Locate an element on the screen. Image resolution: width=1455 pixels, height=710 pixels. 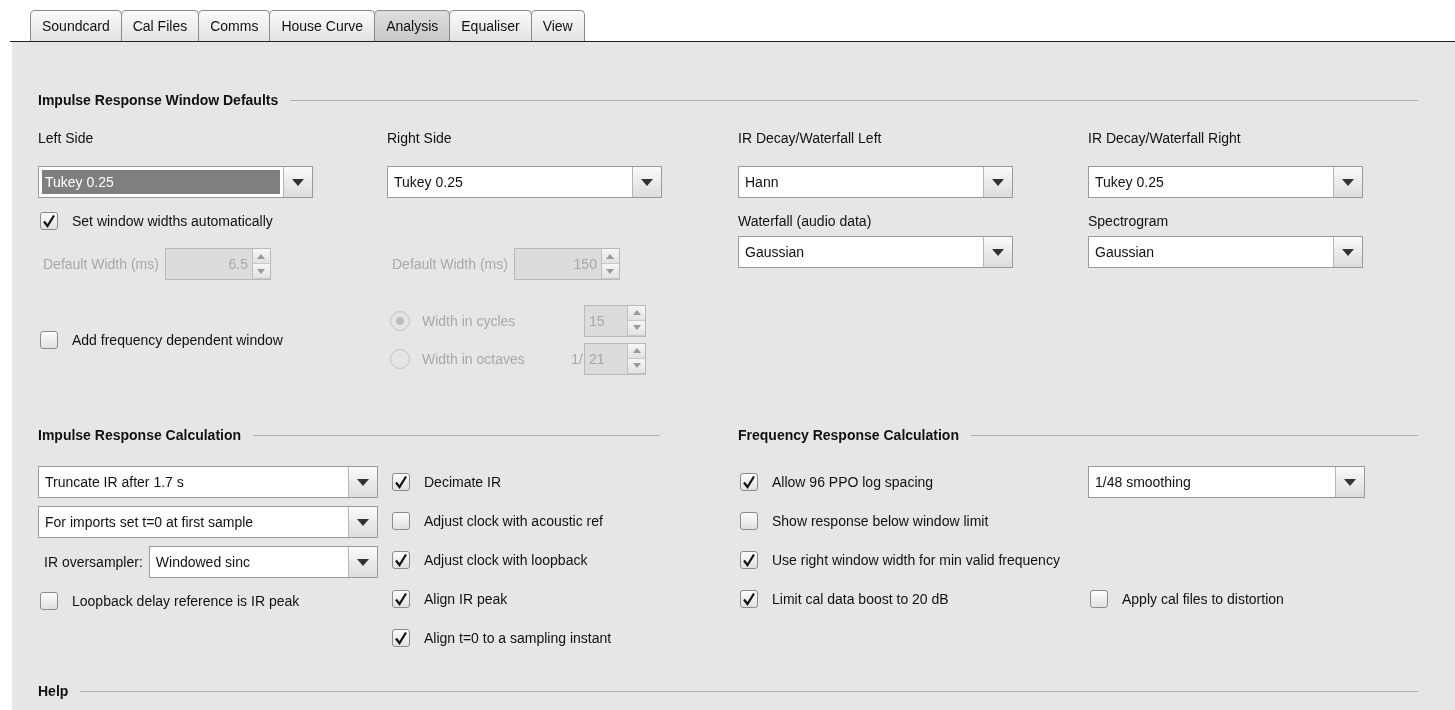
tab: Analysis is located at coordinates (412, 25).